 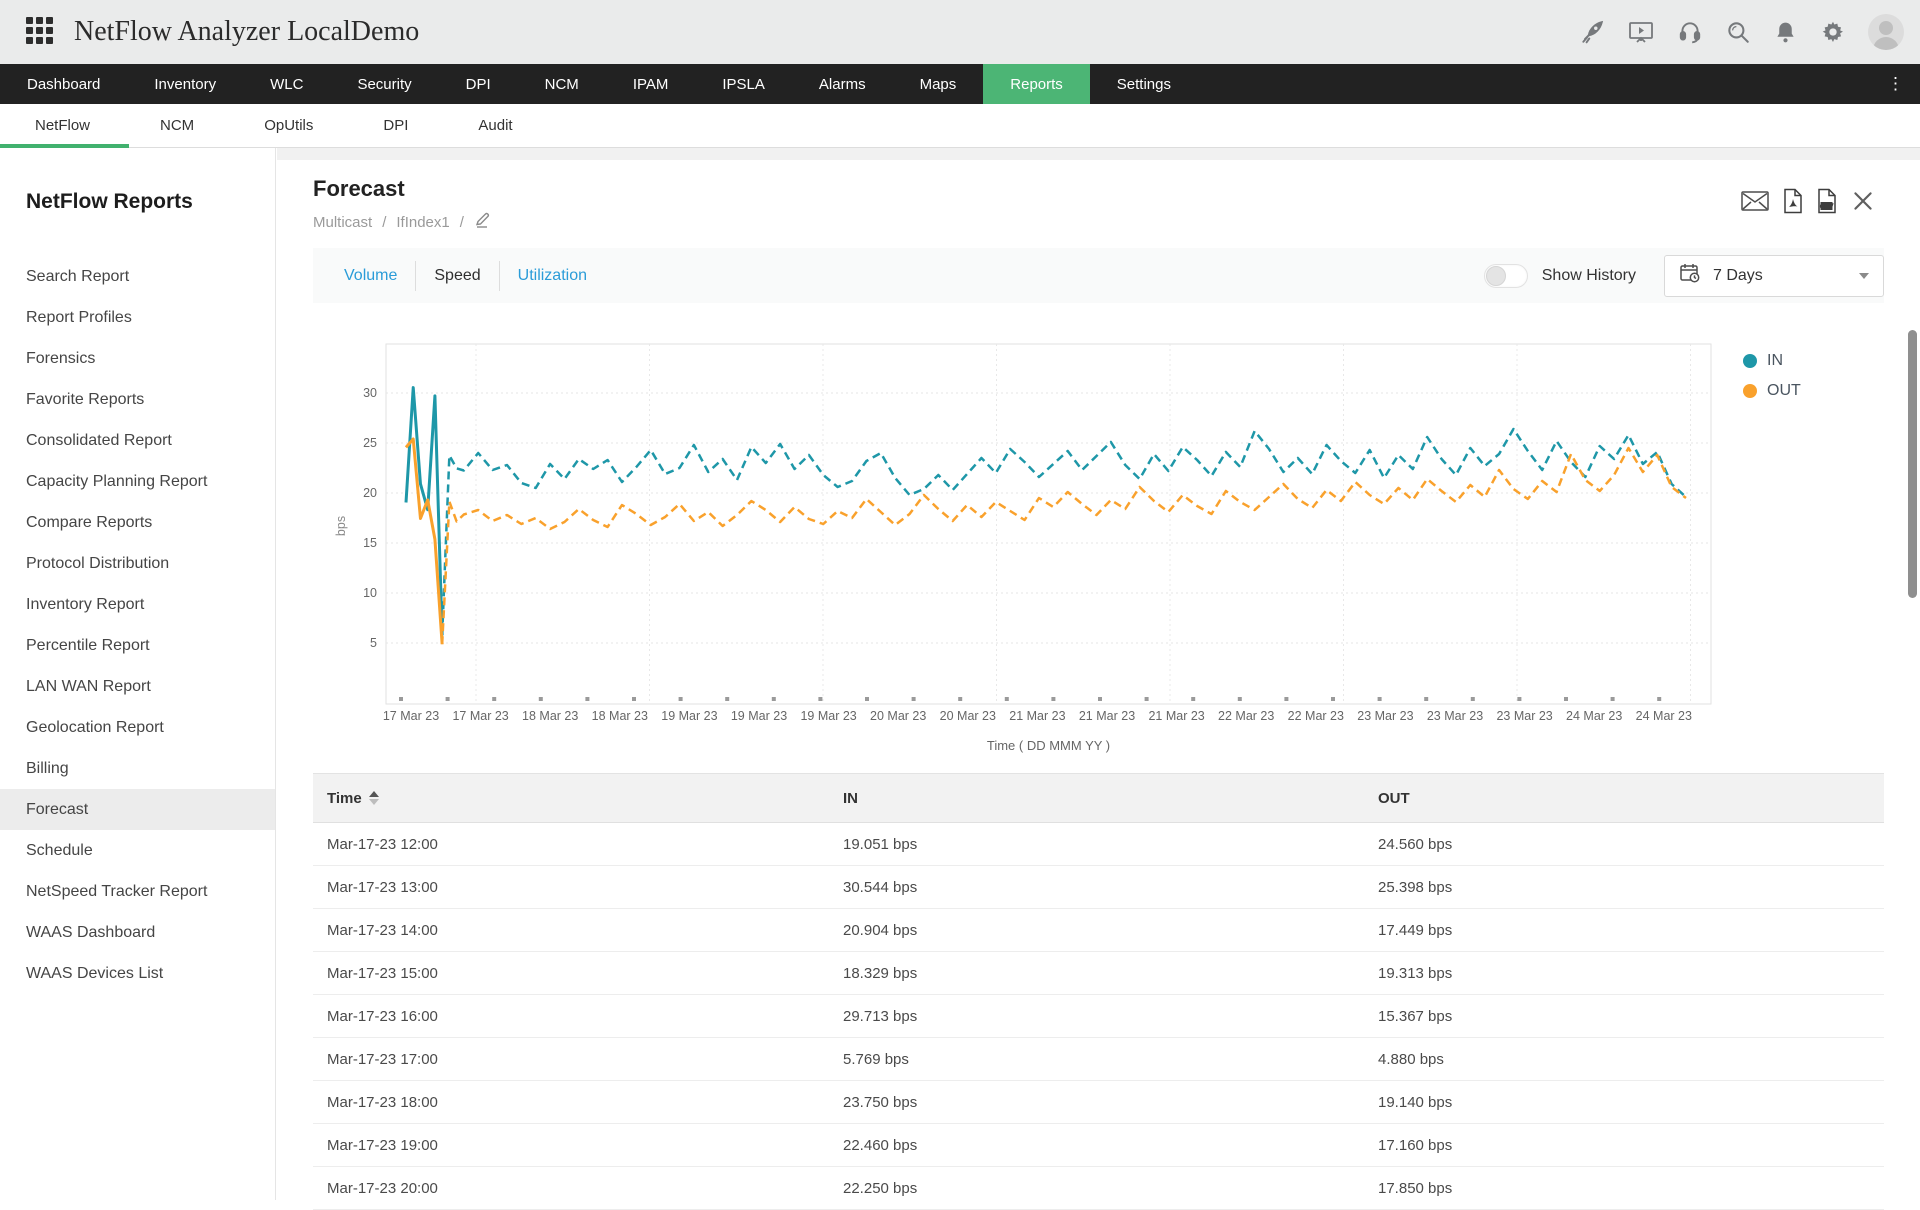 I want to click on sidebar-item-report-profiles: Report Profiles, so click(x=137, y=317).